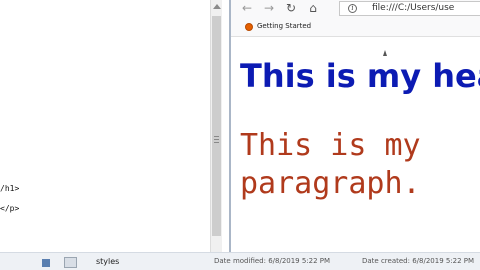  What do you see at coordinates (352, 8) in the screenshot?
I see `info-icon: i` at bounding box center [352, 8].